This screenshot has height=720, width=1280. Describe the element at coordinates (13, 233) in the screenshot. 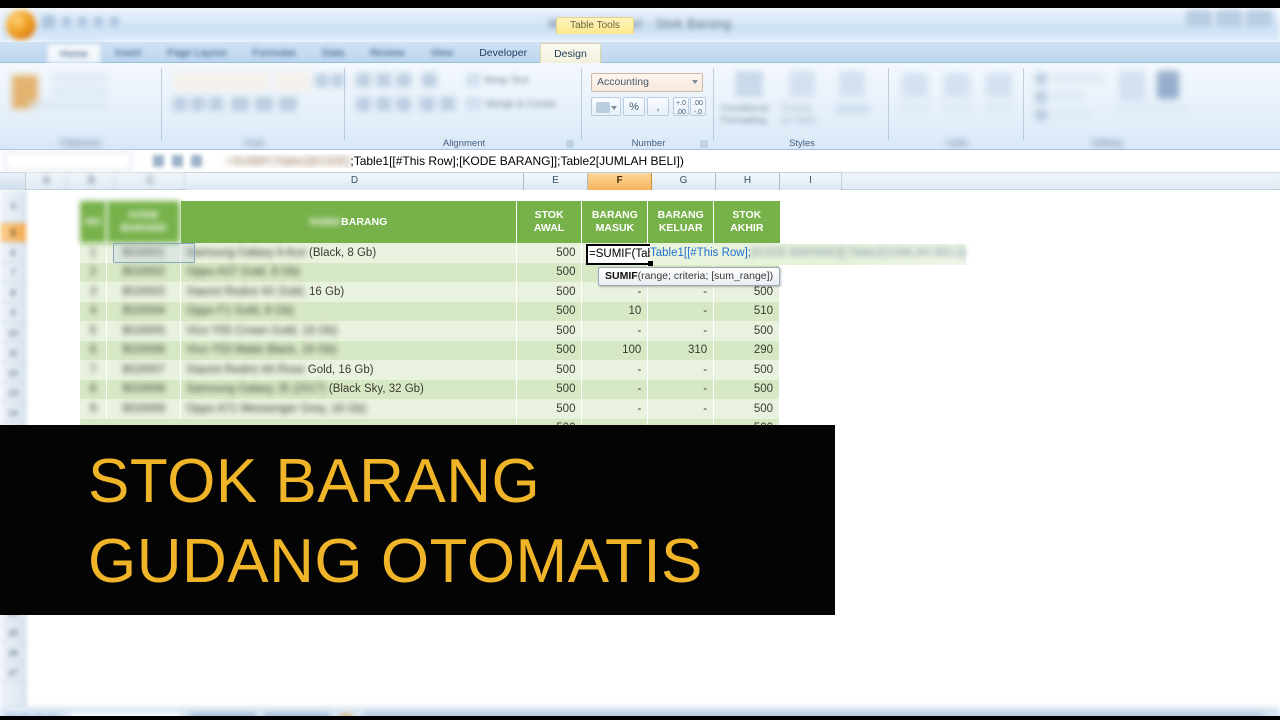

I see `row-header-selected: 5` at that location.